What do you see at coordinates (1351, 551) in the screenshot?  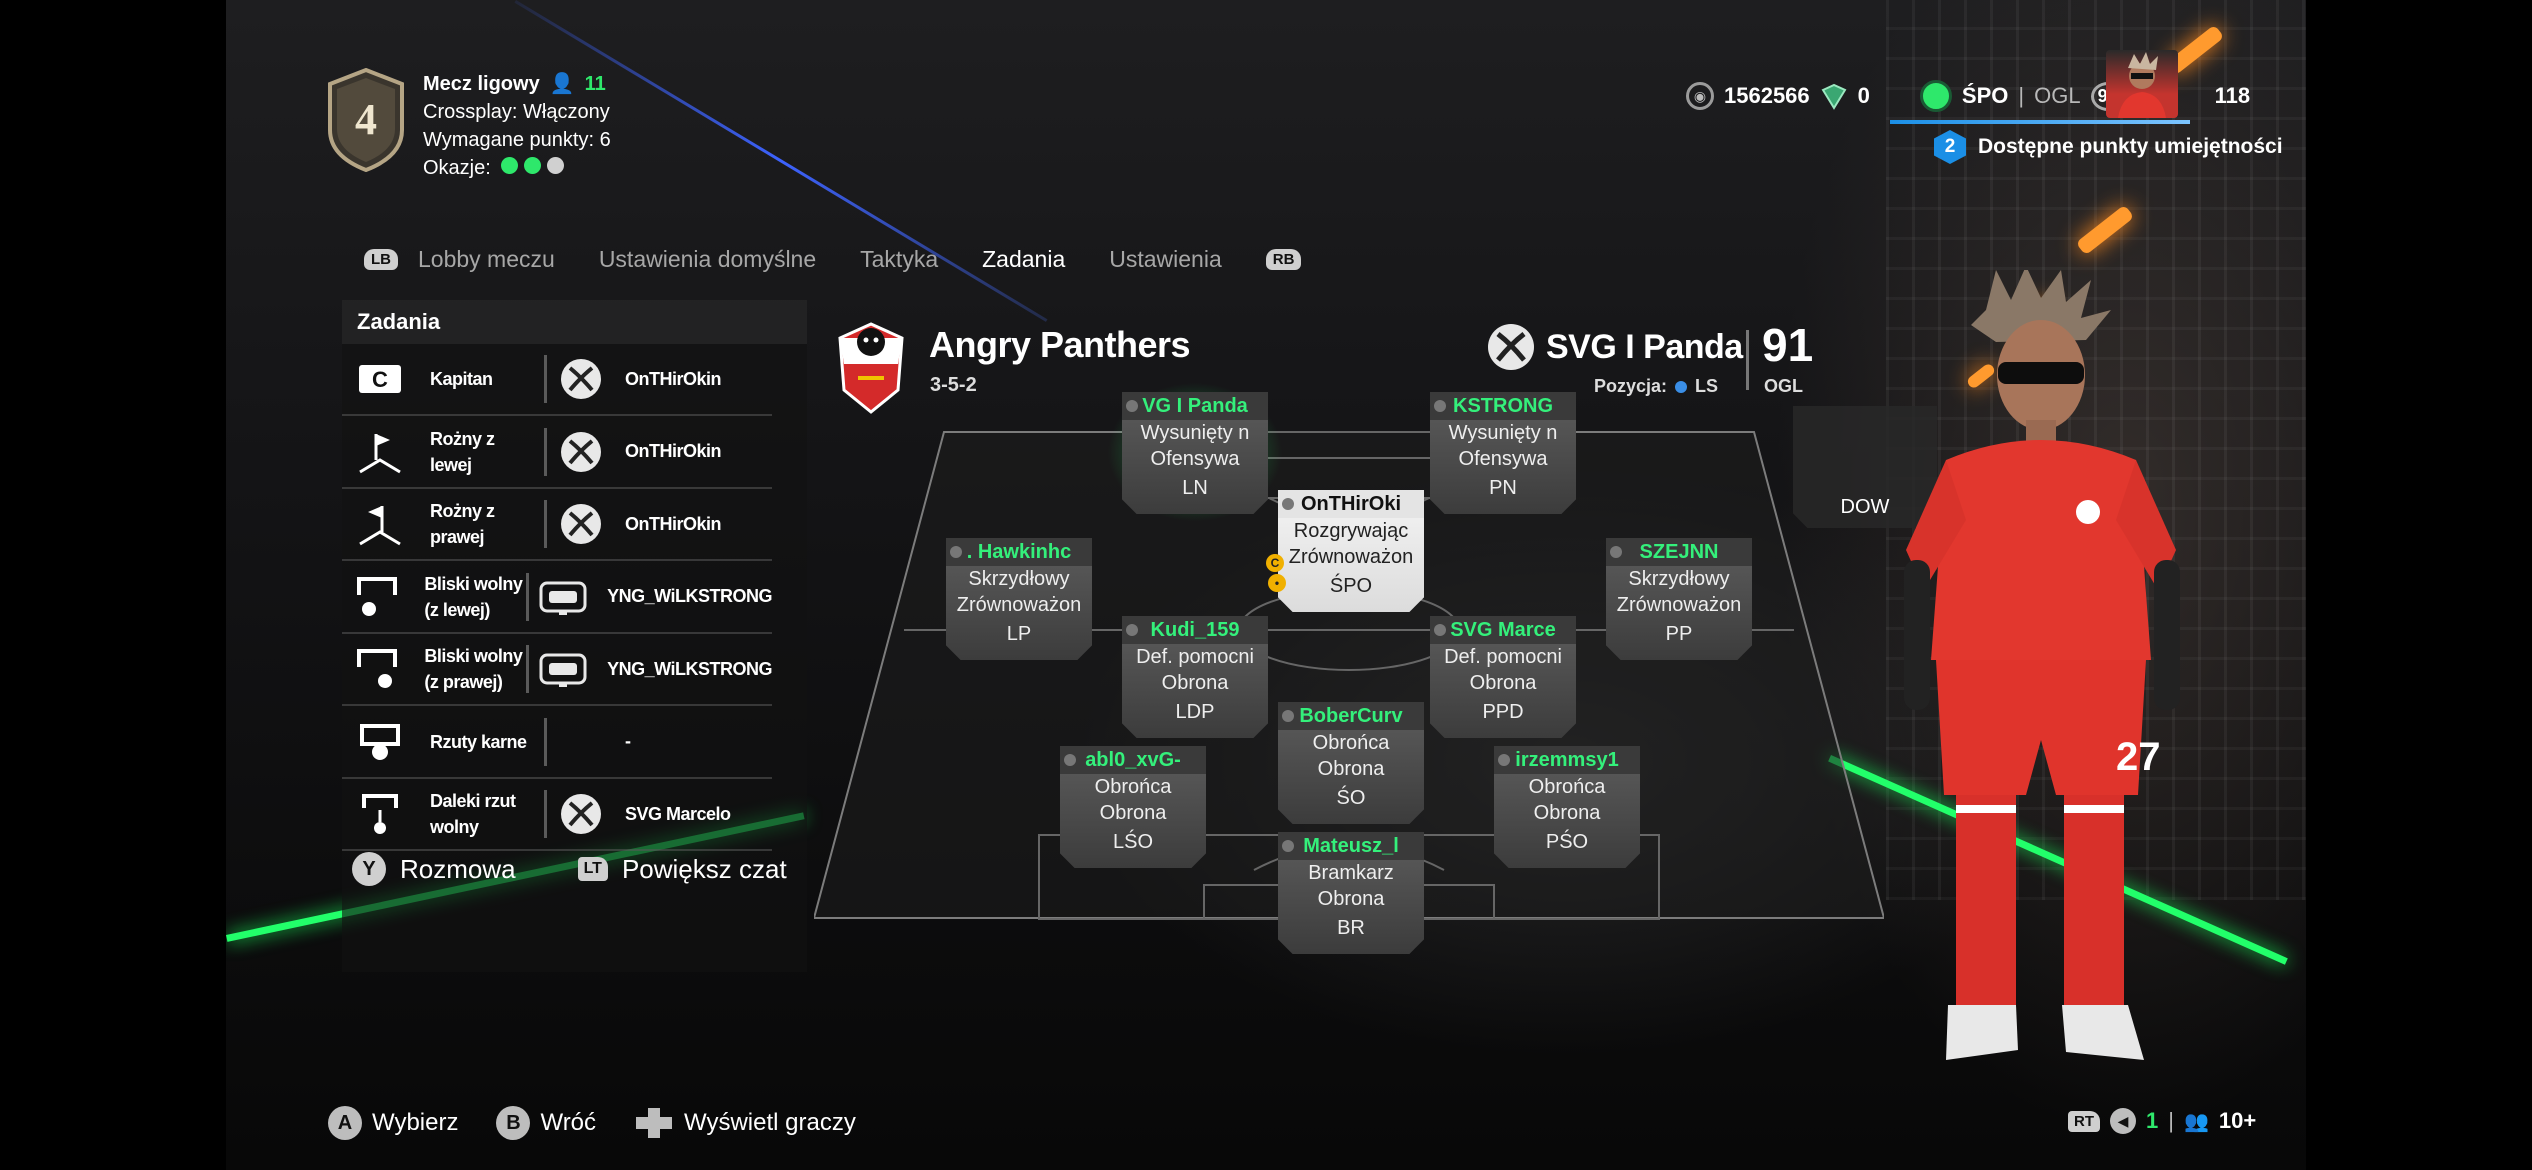 I see `player-card-spo: OnTHirOki Rozgrywając Zrównoważon ŚPO` at bounding box center [1351, 551].